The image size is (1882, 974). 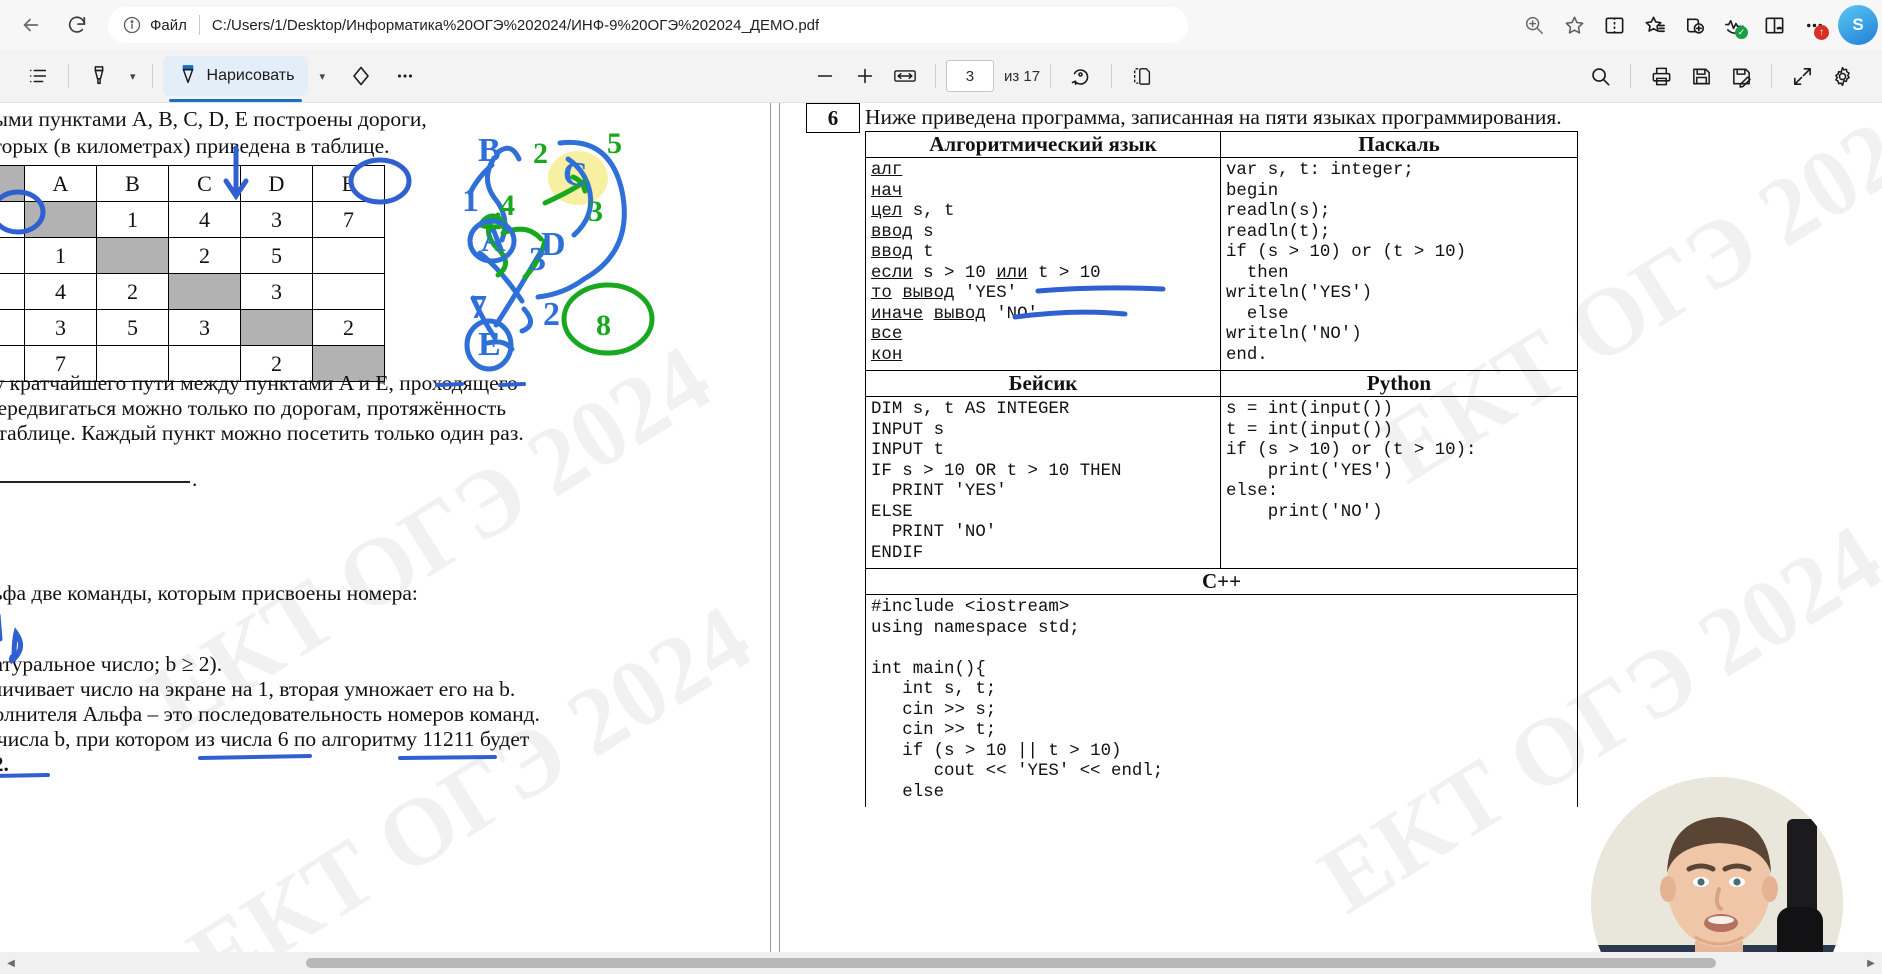 I want to click on cell-bd: 5, so click(x=276, y=255).